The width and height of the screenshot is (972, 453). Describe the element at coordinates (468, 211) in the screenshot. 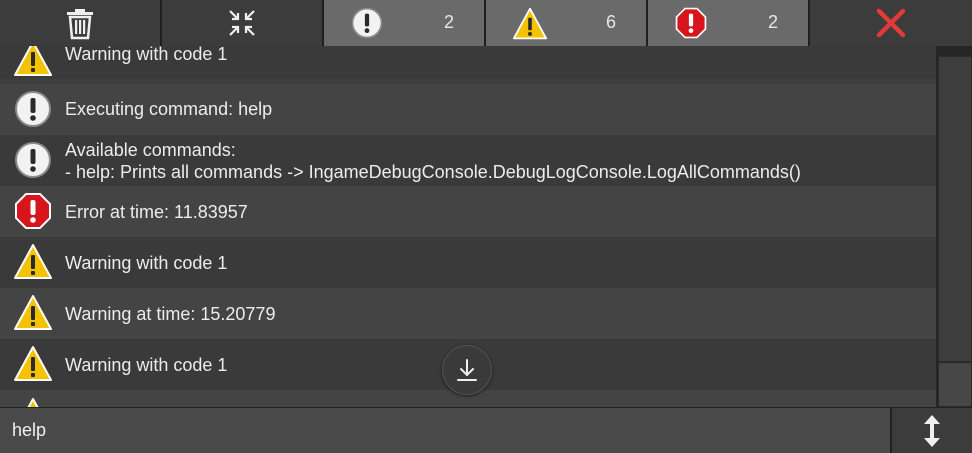

I see `log-entry: Error at time: 11.83957` at that location.